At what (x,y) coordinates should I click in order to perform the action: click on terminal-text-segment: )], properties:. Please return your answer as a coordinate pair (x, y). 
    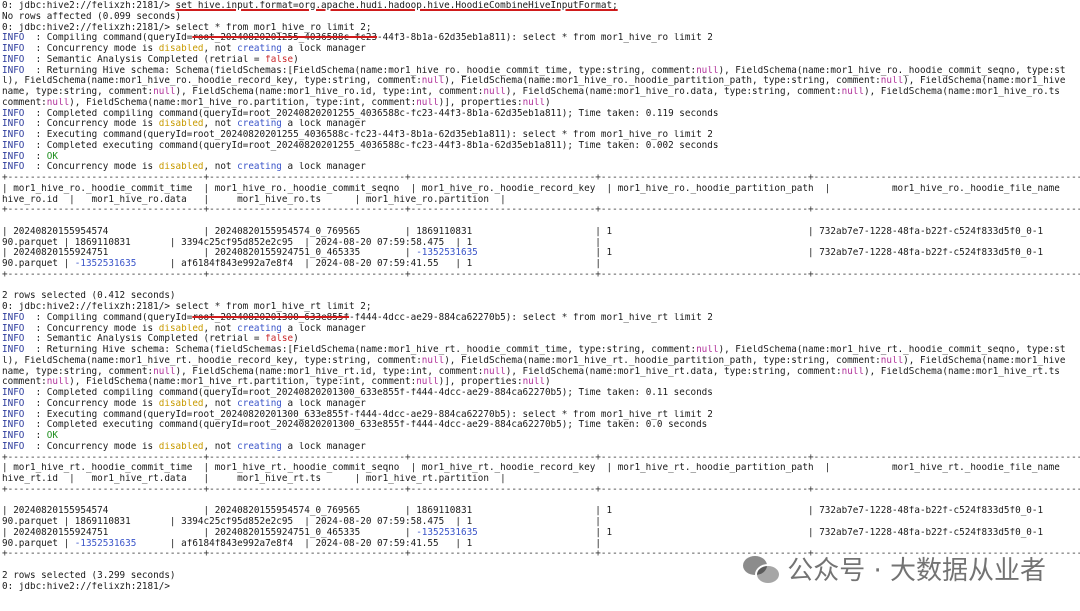
    Looking at the image, I should click on (480, 382).